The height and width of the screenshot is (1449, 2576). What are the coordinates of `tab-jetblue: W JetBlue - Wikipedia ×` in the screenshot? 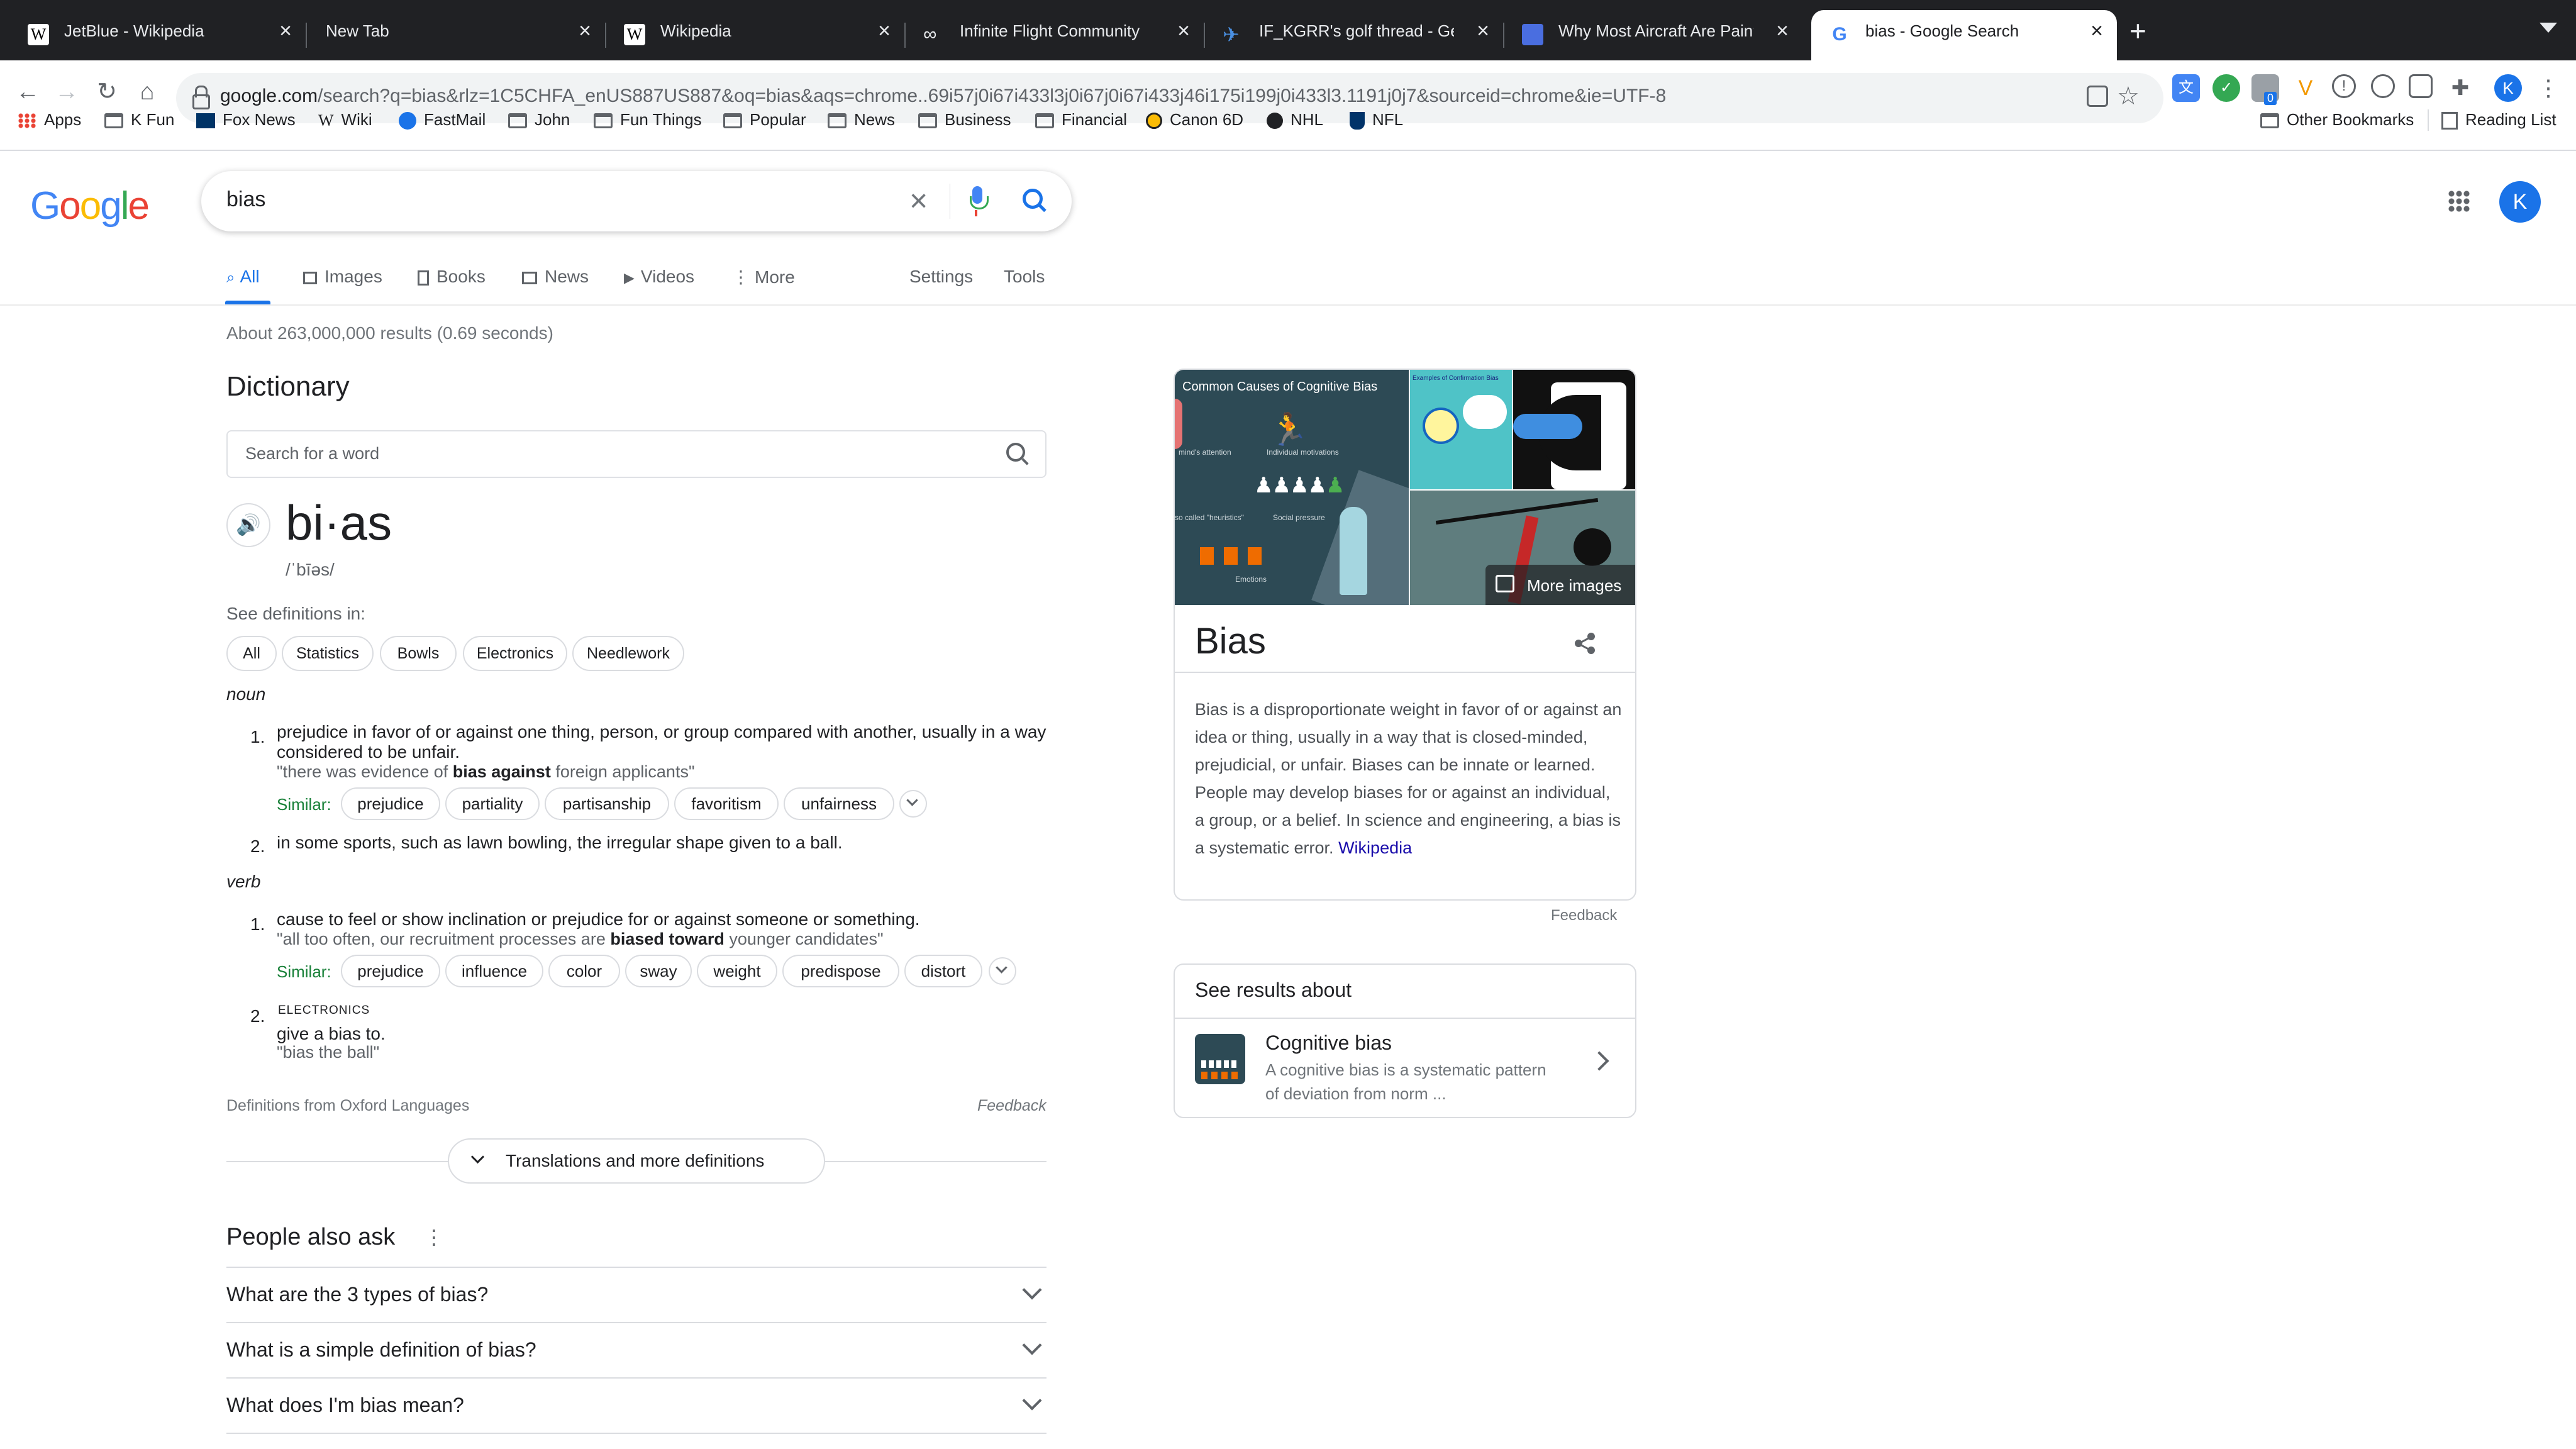 It's located at (158, 35).